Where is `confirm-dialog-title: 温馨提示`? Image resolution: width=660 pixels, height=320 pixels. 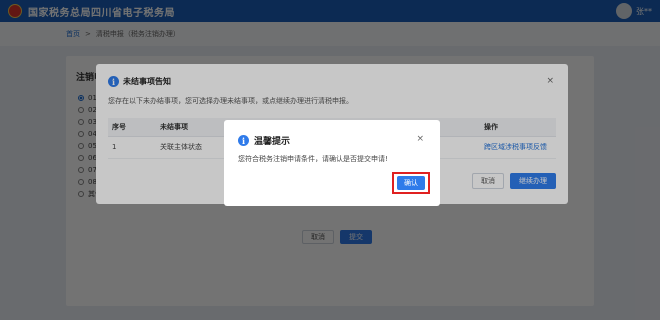
confirm-dialog-title: 温馨提示 is located at coordinates (272, 142).